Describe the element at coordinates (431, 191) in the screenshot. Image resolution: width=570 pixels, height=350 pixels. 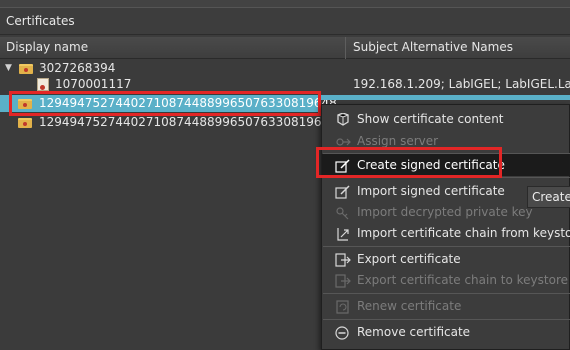
I see `menu-label: Import signed certificate` at that location.